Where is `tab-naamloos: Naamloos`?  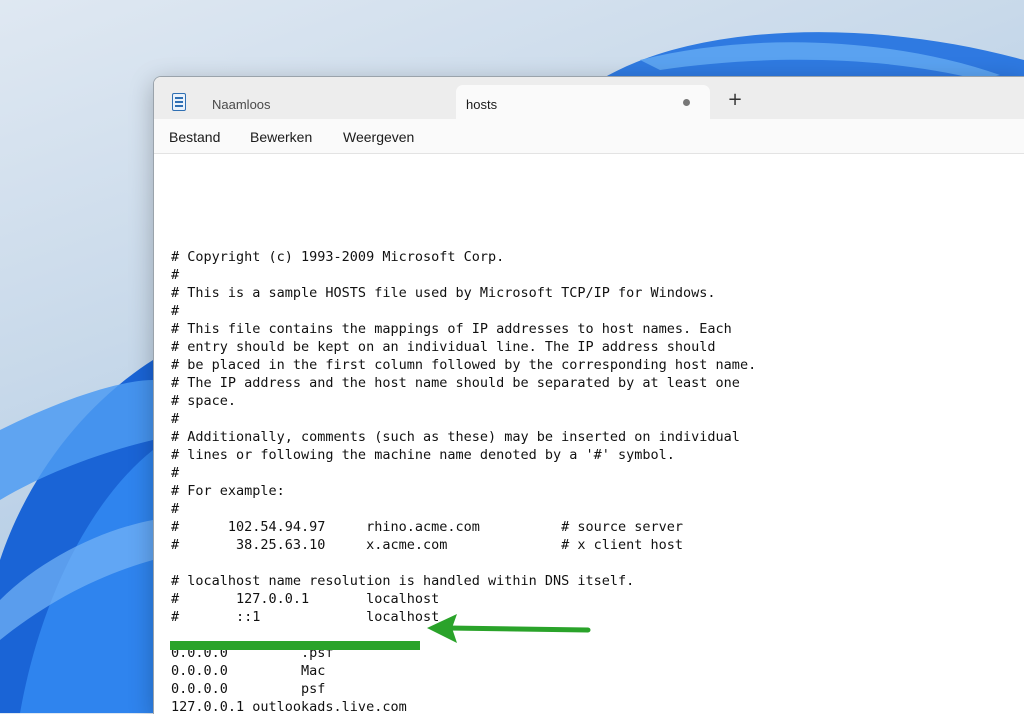
tab-naamloos: Naamloos is located at coordinates (327, 102).